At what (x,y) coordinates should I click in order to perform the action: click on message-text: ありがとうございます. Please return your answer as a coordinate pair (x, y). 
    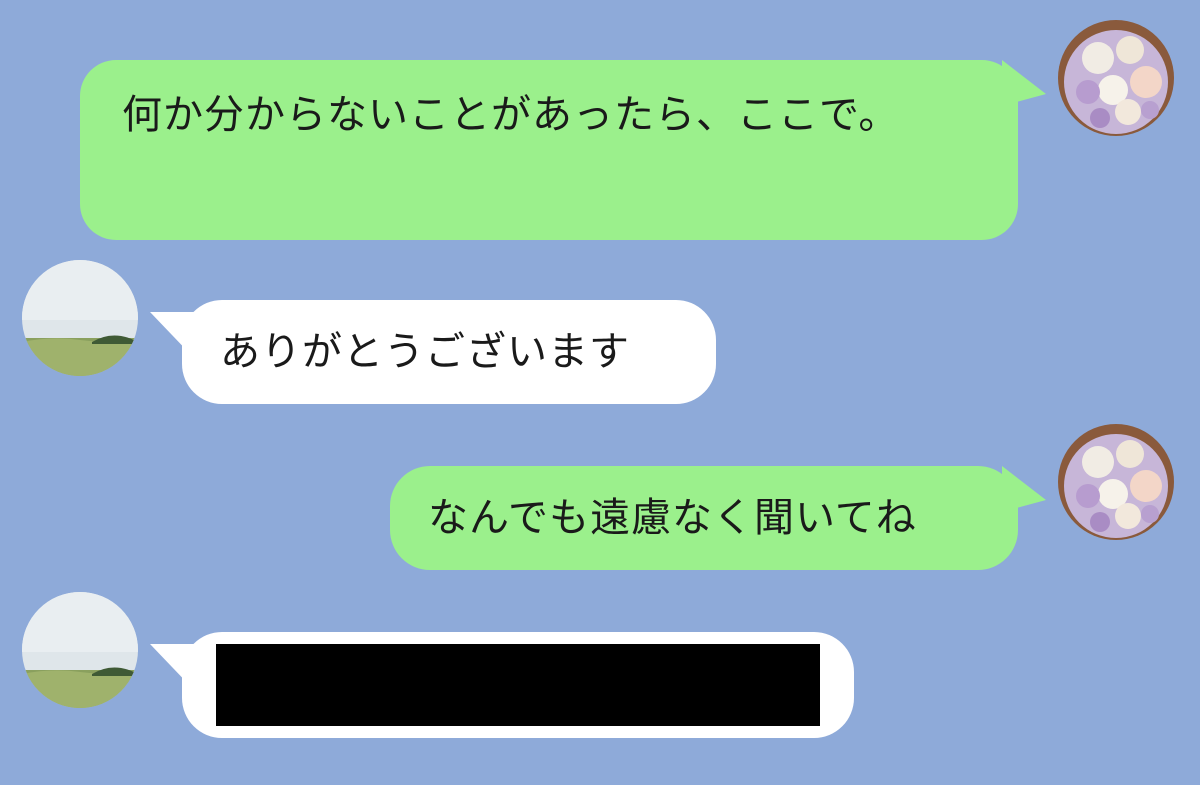
    Looking at the image, I should click on (425, 352).